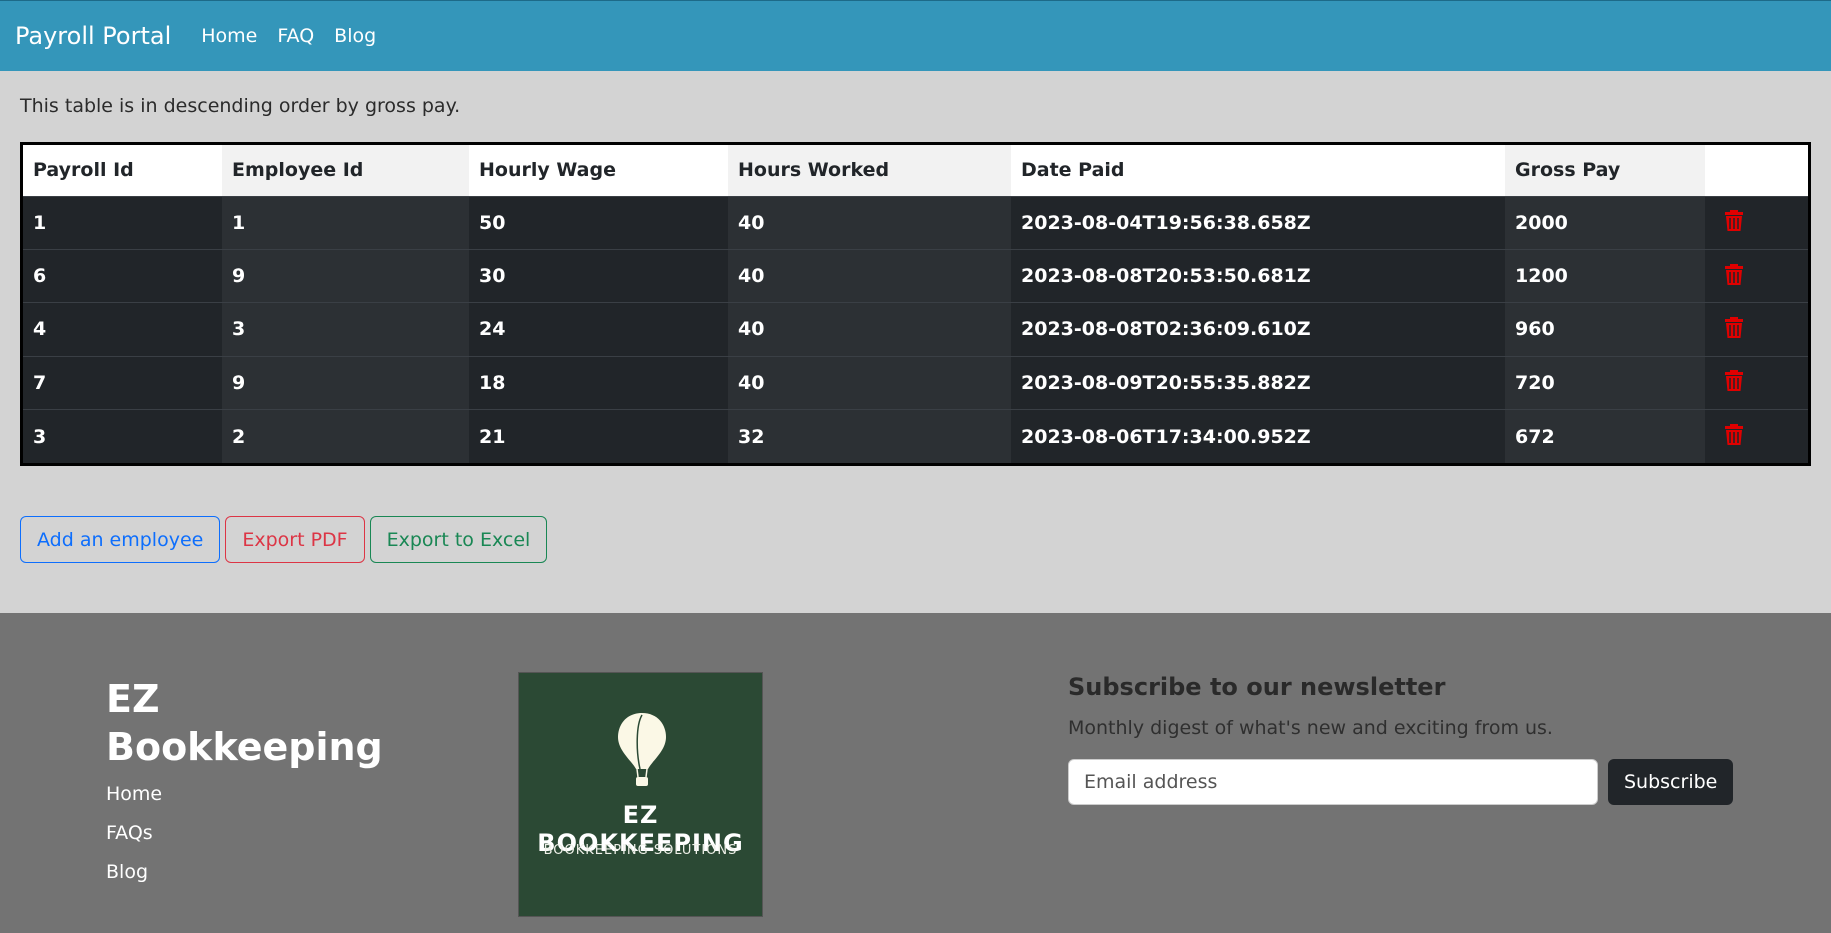 The width and height of the screenshot is (1831, 933). What do you see at coordinates (229, 36) in the screenshot?
I see `nav-home: Home` at bounding box center [229, 36].